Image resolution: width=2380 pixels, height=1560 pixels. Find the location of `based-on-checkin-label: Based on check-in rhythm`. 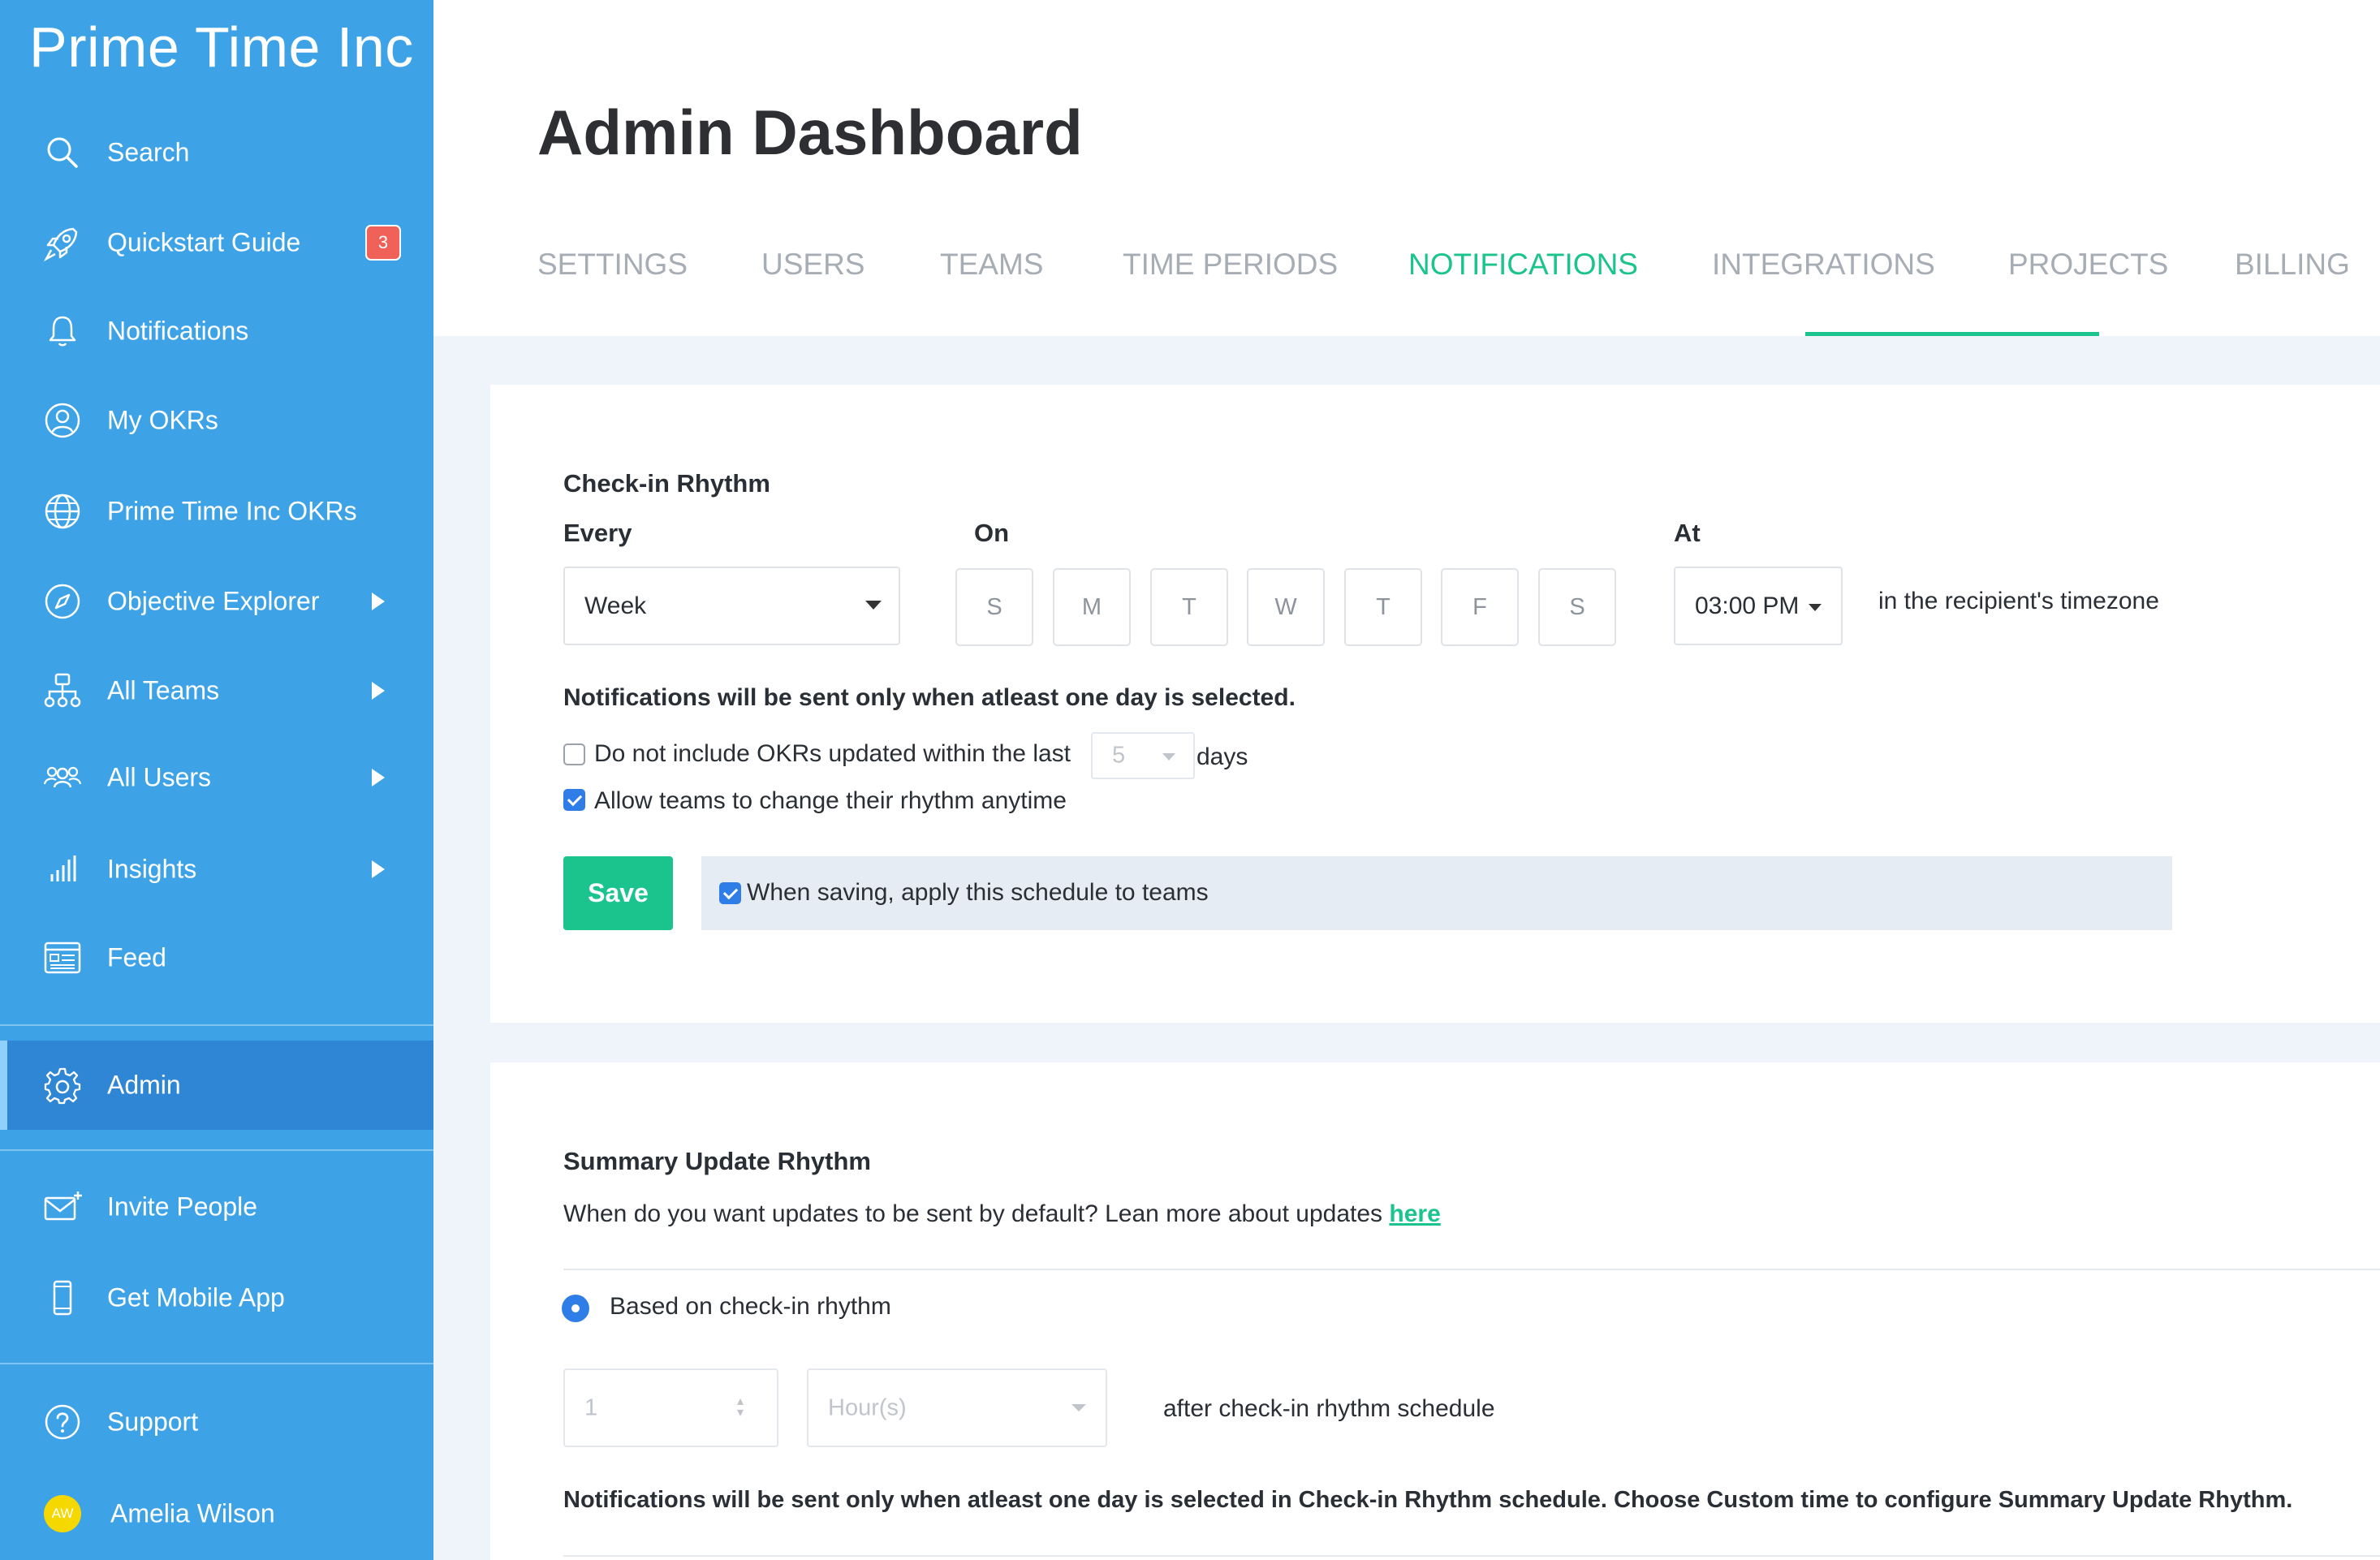

based-on-checkin-label: Based on check-in rhythm is located at coordinates (751, 1306).